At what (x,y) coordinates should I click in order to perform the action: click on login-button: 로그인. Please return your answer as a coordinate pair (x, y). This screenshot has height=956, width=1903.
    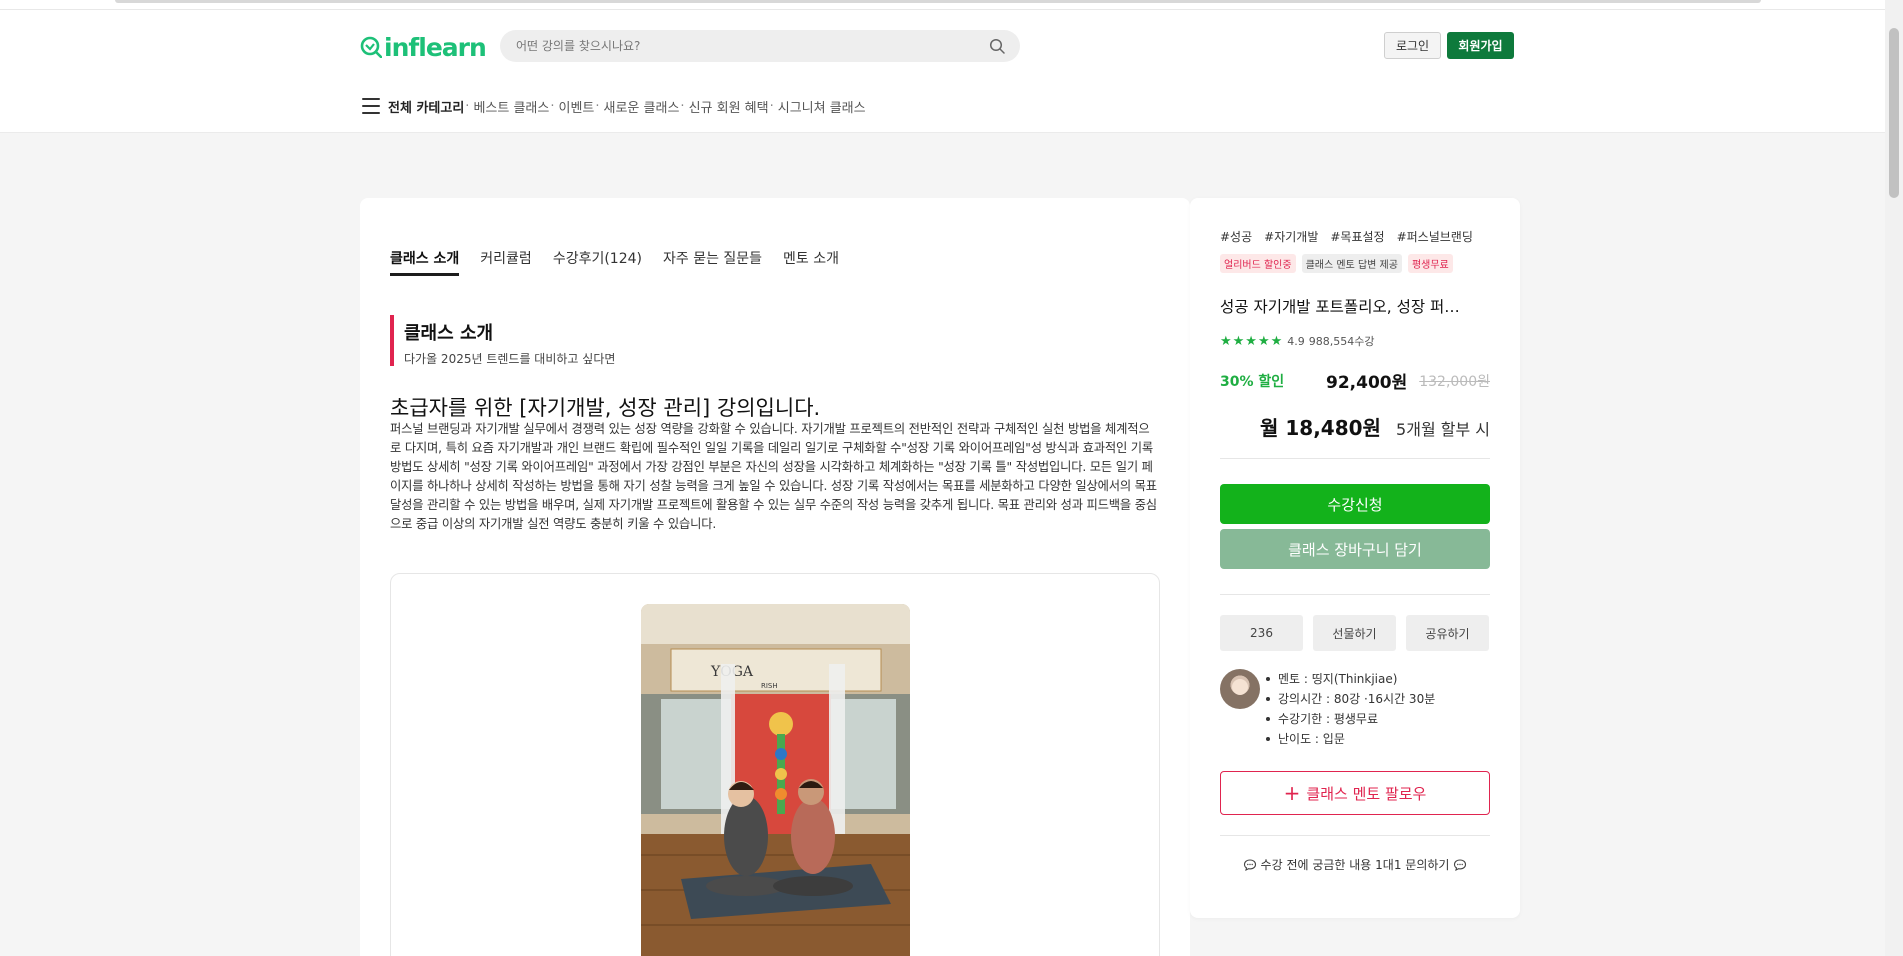
    Looking at the image, I should click on (1412, 45).